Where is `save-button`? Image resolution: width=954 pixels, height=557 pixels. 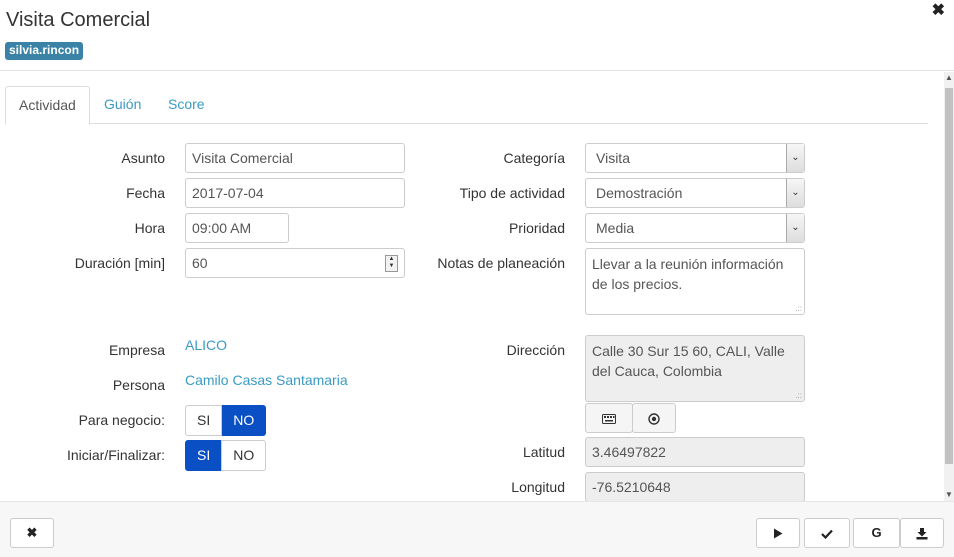
save-button is located at coordinates (827, 533).